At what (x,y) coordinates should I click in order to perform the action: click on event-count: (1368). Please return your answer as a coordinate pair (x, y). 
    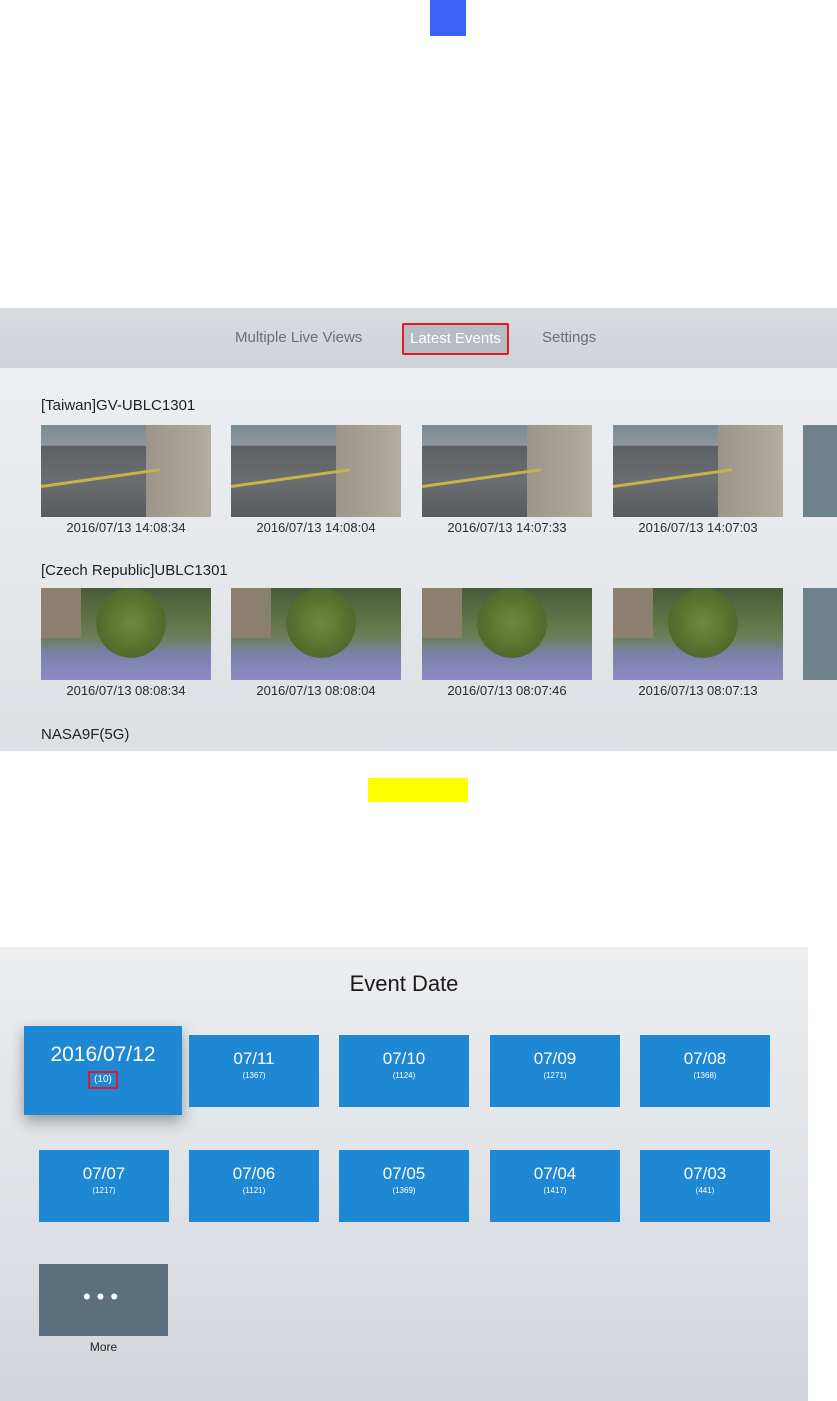
    Looking at the image, I should click on (705, 1075).